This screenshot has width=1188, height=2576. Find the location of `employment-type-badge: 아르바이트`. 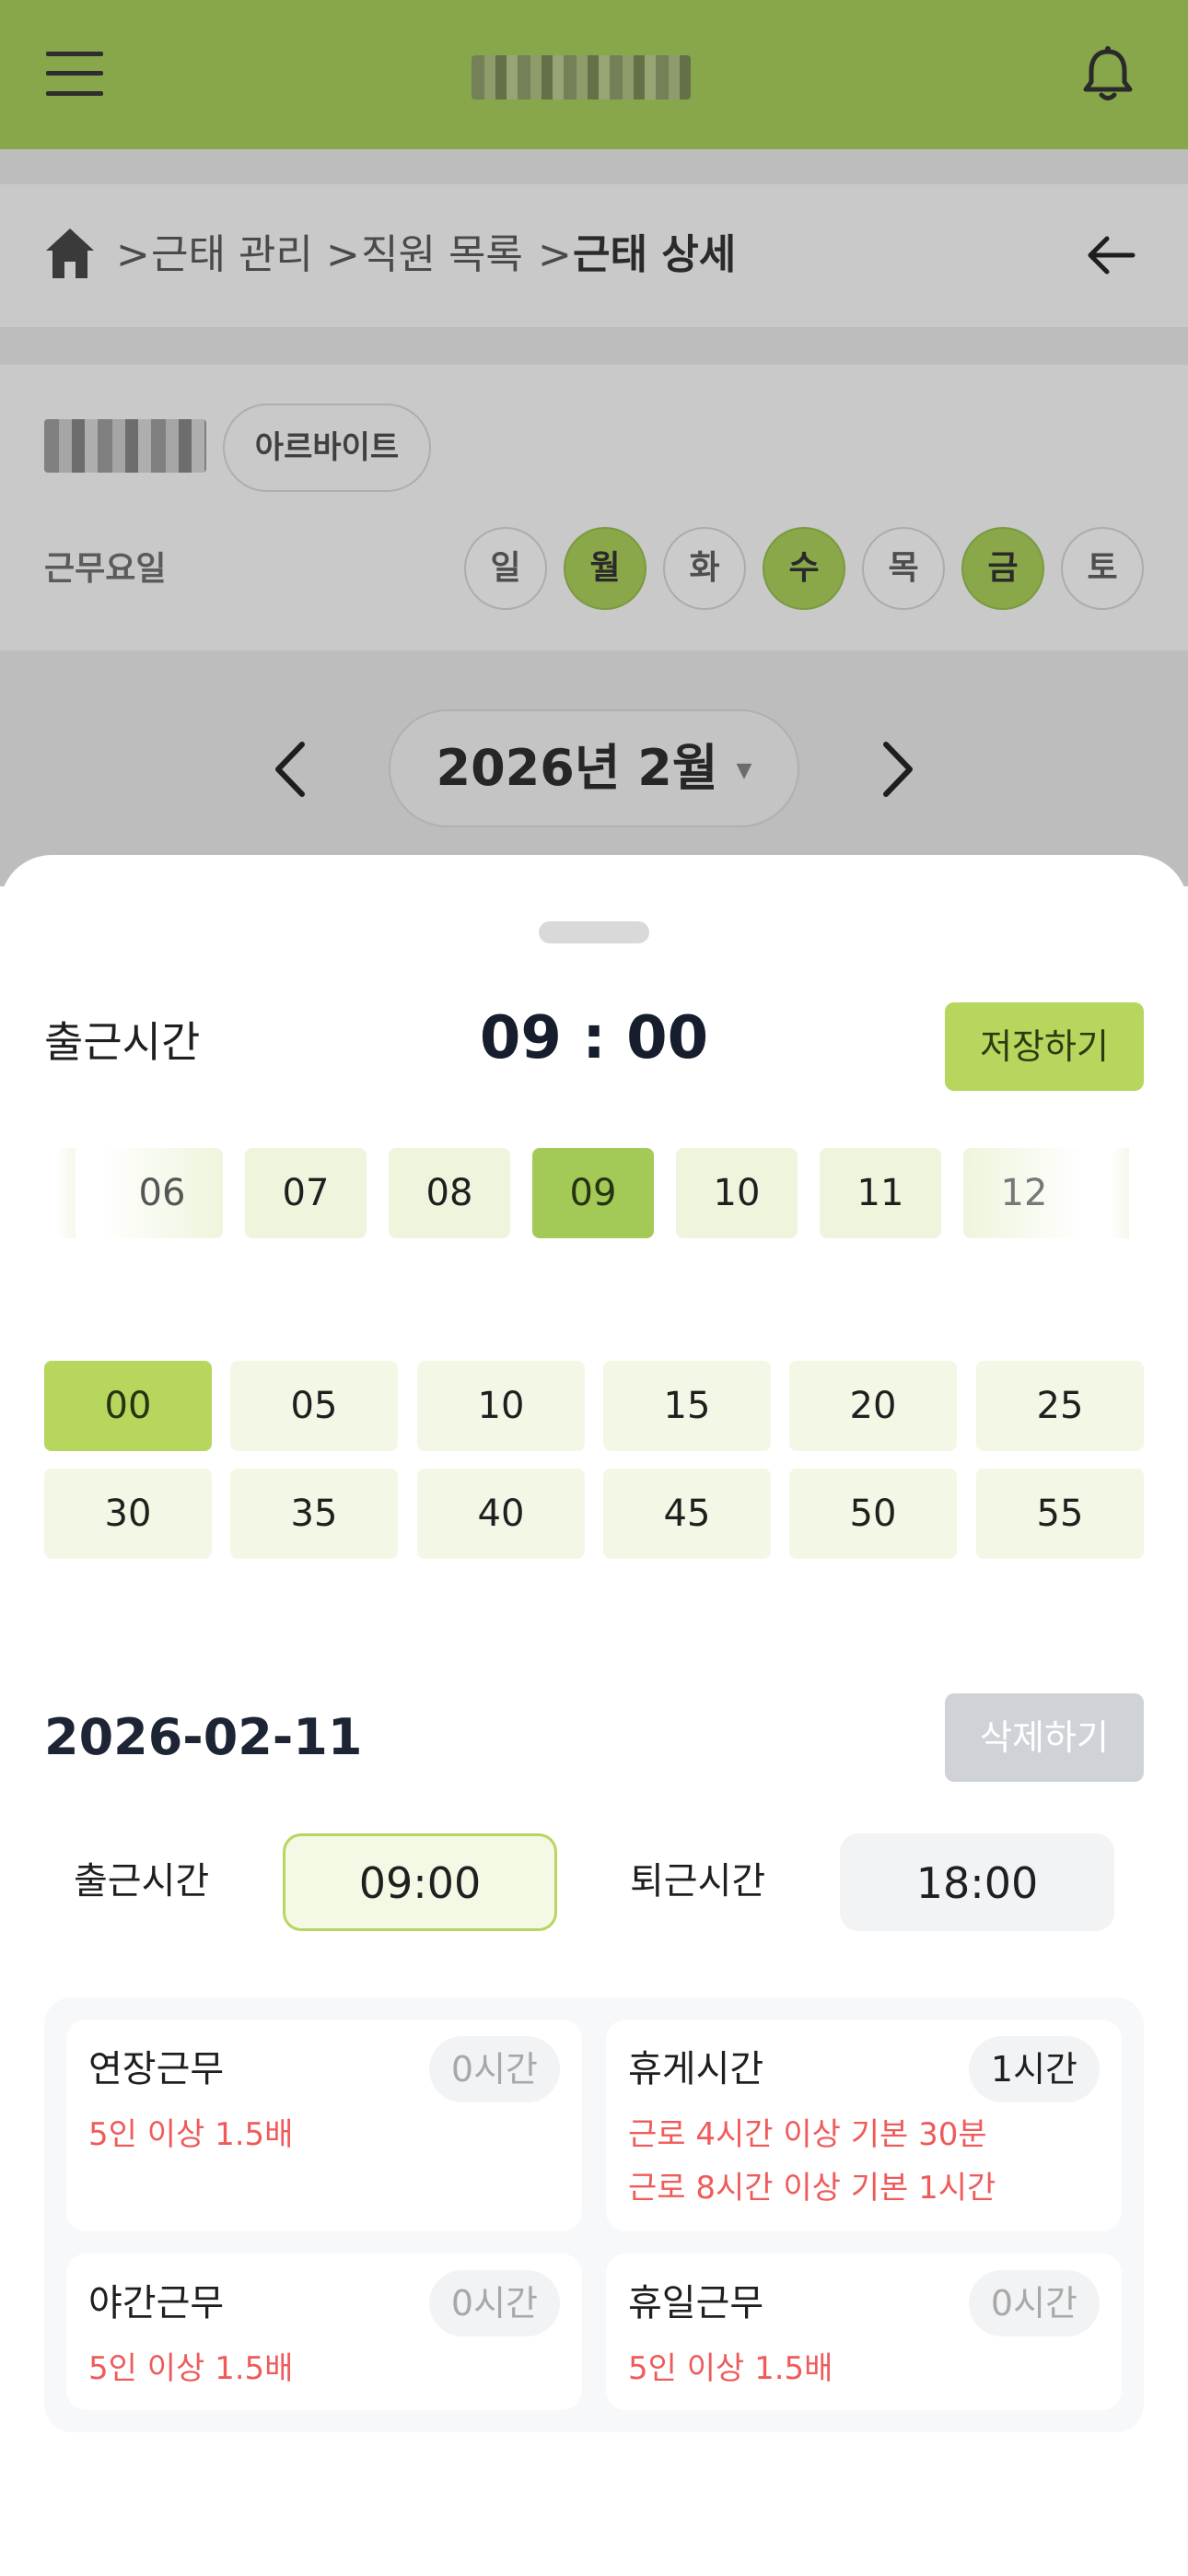

employment-type-badge: 아르바이트 is located at coordinates (327, 448).